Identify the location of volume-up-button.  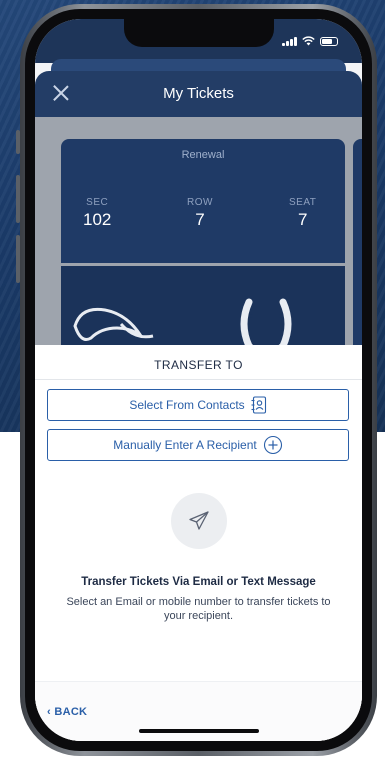
(18, 199).